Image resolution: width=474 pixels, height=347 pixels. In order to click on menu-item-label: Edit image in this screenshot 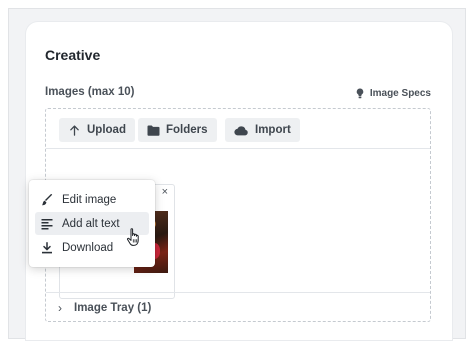, I will do `click(89, 199)`.